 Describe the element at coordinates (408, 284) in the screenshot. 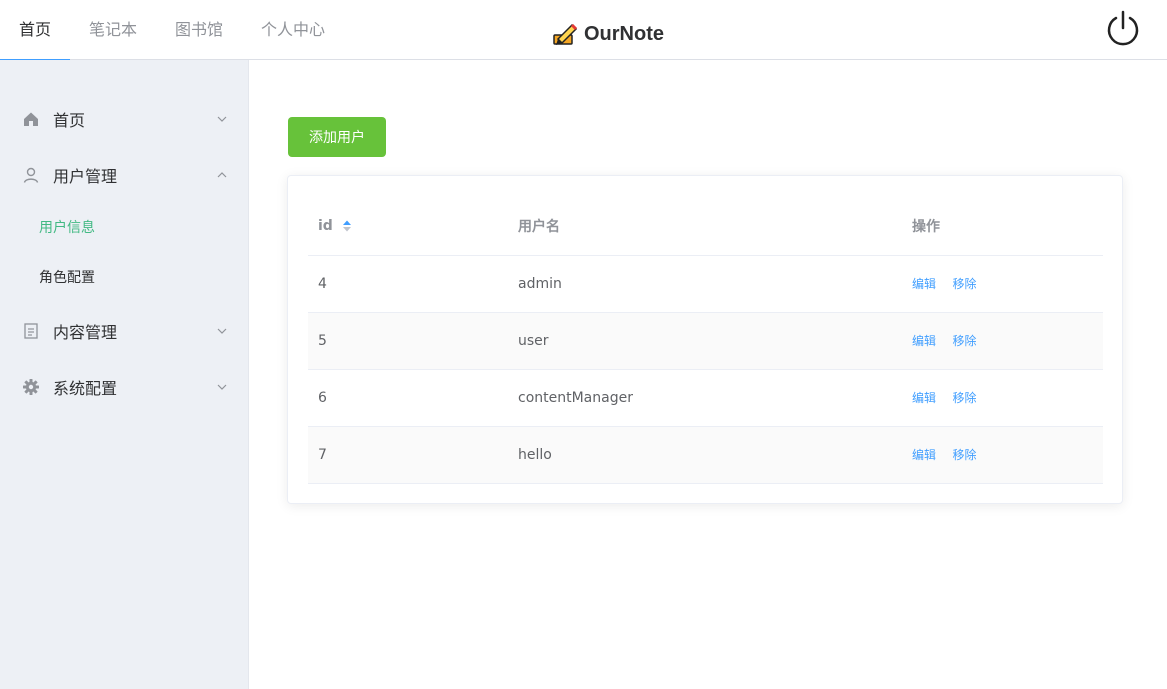

I see `cell-id: 4` at that location.